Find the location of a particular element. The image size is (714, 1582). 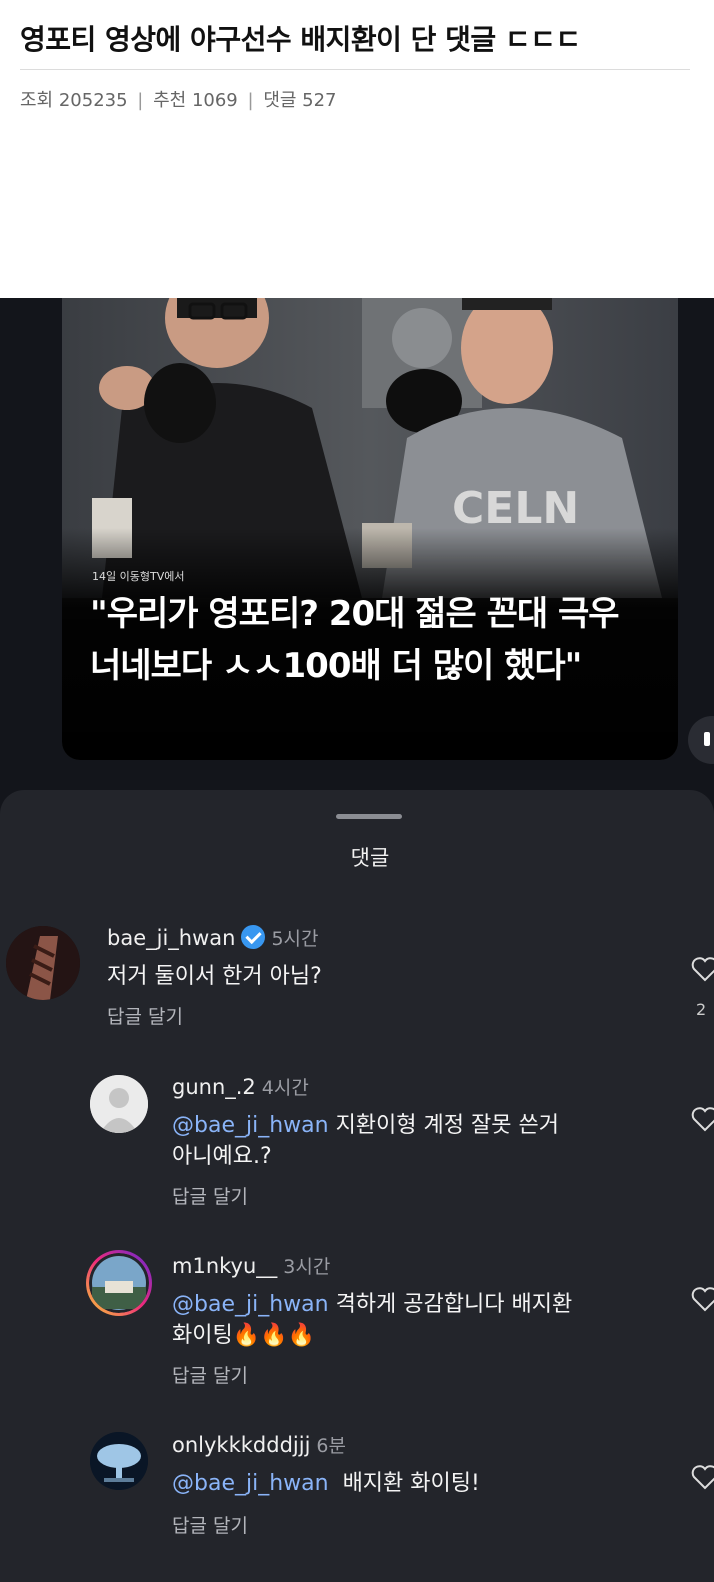

comment-username: bae_ji_hwan 5시간 is located at coordinates (213, 937).